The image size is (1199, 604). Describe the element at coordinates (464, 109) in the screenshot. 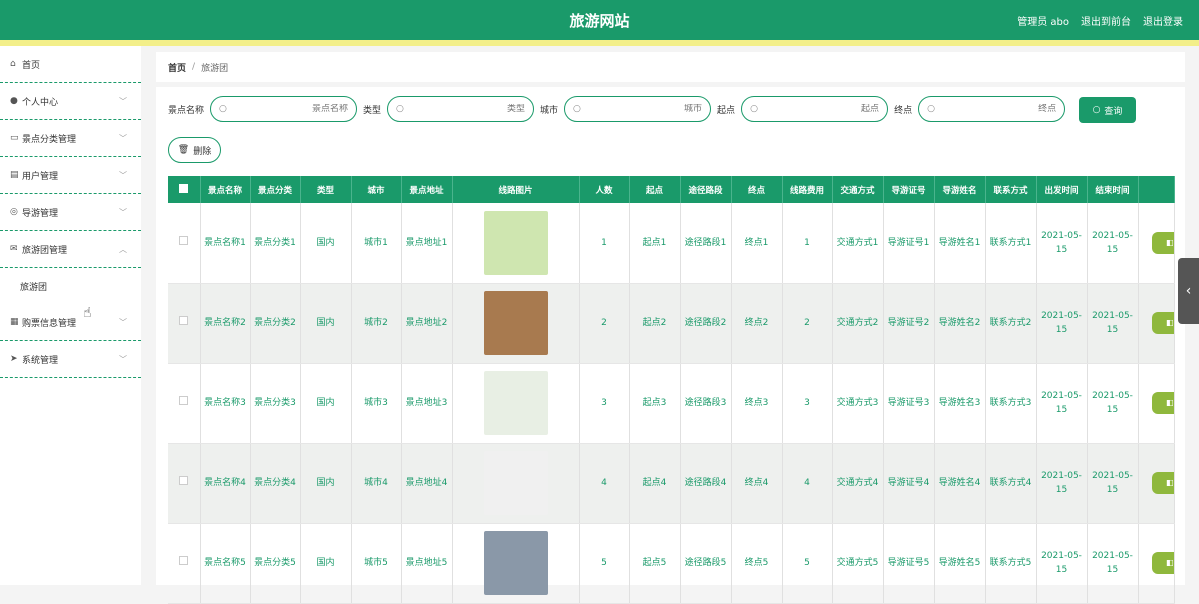

I see `search-input-type` at that location.